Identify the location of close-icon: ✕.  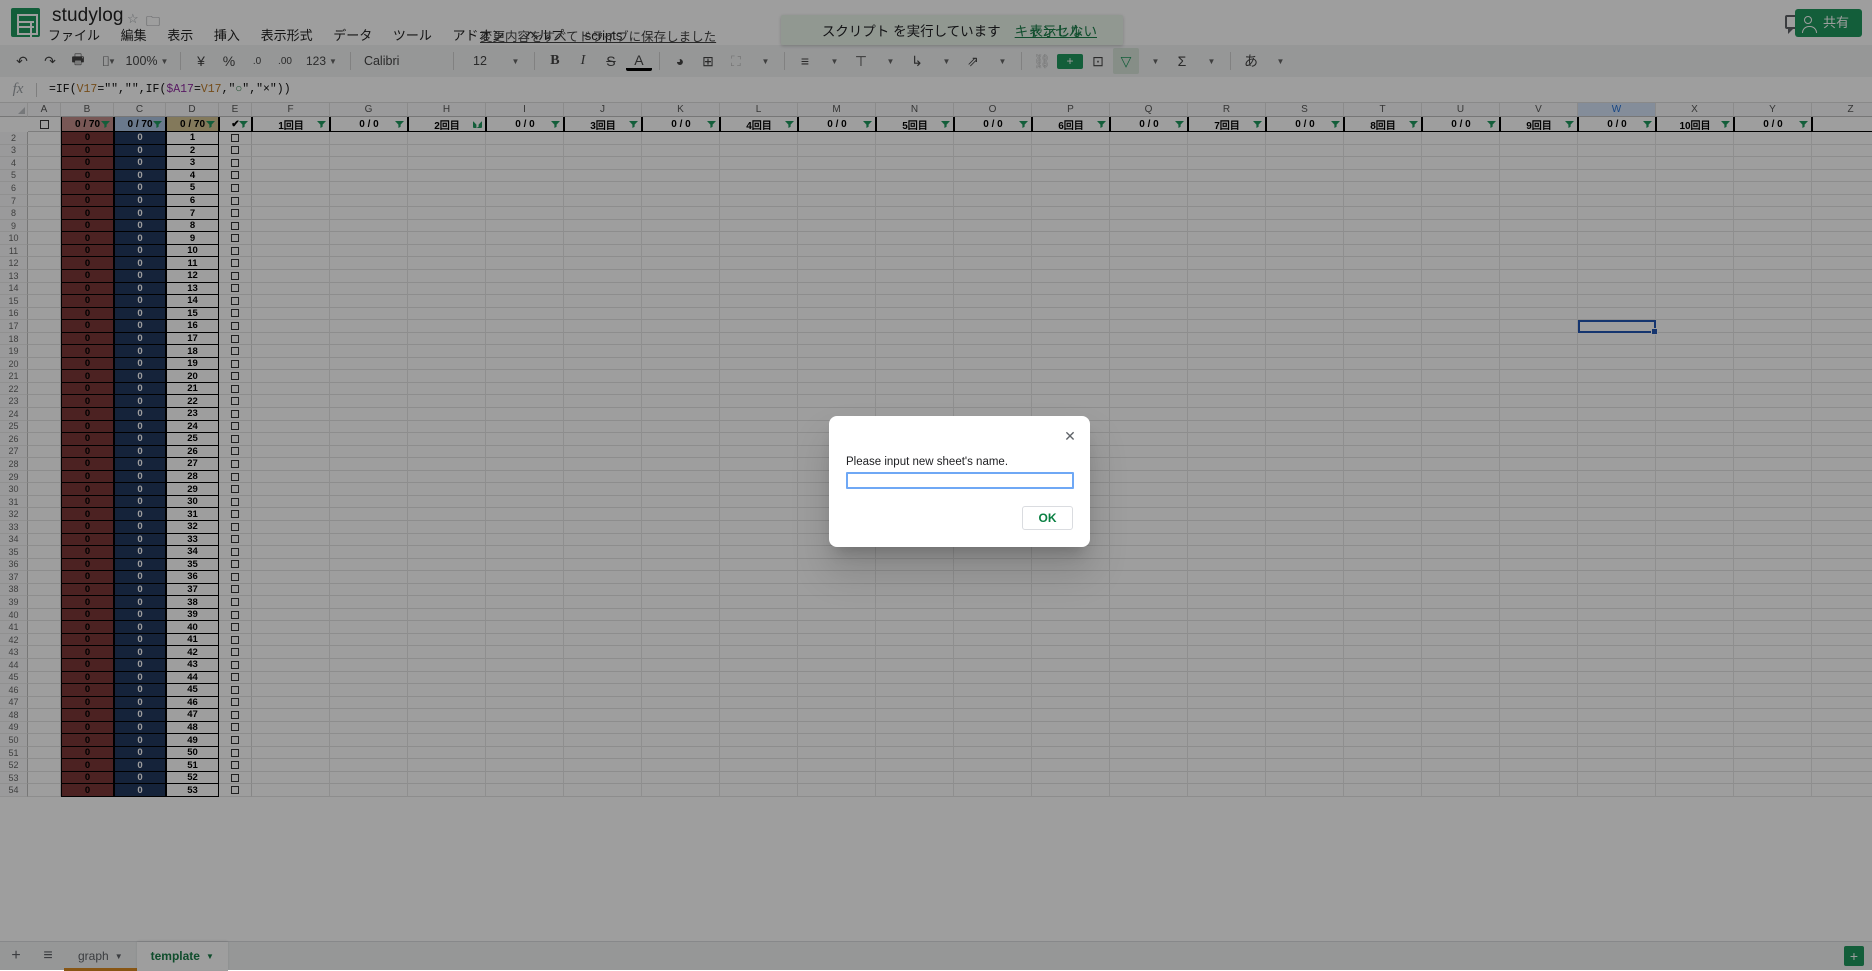
(1070, 436).